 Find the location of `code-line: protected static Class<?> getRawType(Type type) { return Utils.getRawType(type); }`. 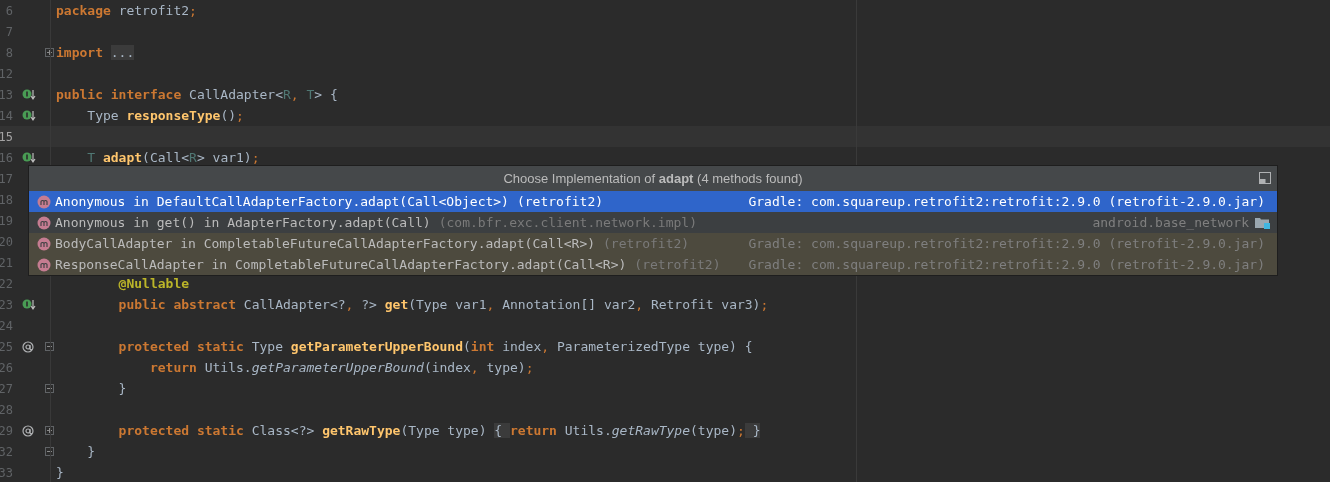

code-line: protected static Class<?> getRawType(Type type) { return Utils.getRawType(type); } is located at coordinates (439, 431).